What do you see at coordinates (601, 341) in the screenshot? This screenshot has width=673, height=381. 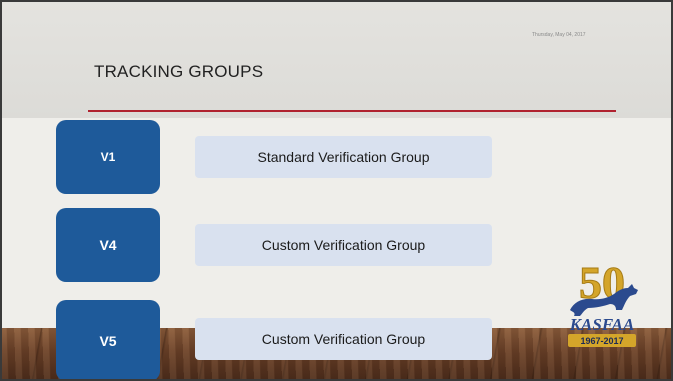 I see `logo-years: 1967-2017` at bounding box center [601, 341].